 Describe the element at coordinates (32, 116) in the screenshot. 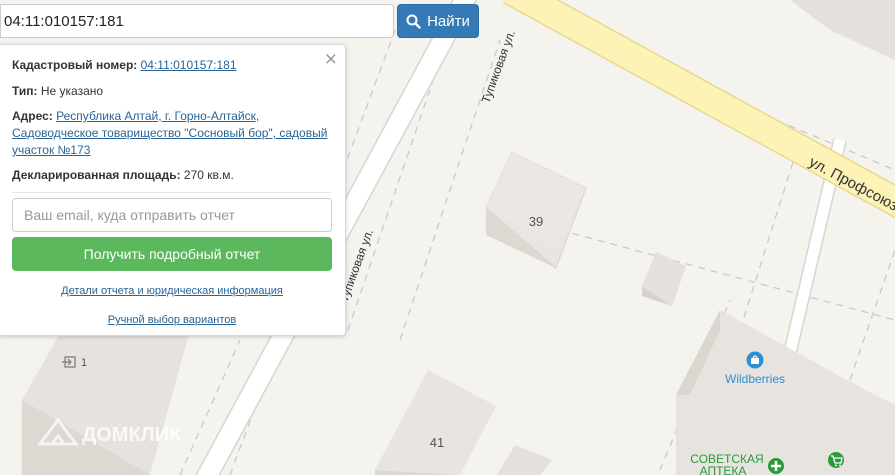

I see `address-label: Адрес:` at that location.